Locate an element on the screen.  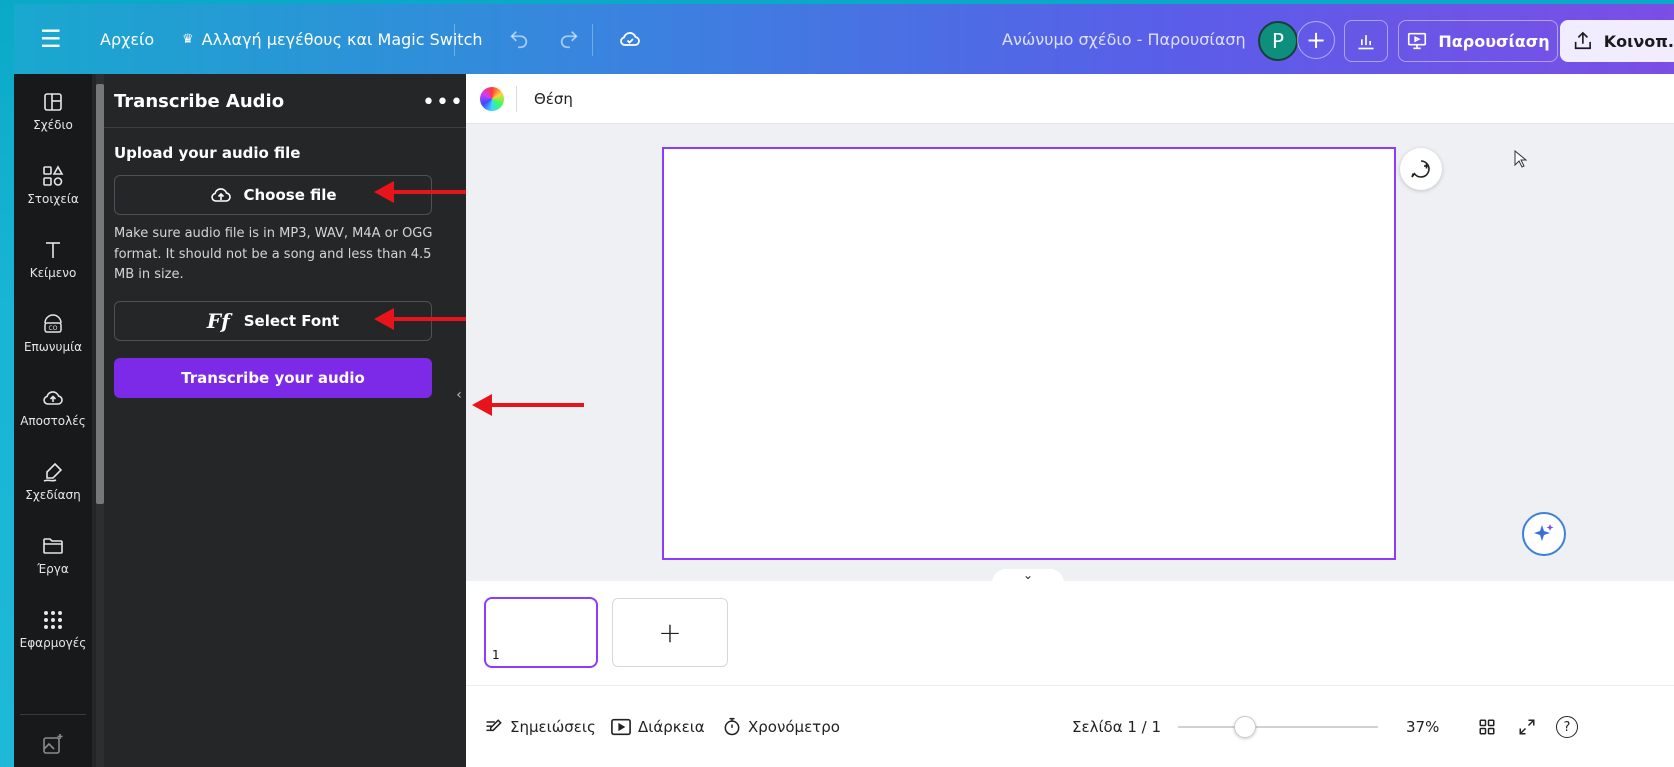
page-indicator: Σελίδα 1 / 1 is located at coordinates (1116, 726).